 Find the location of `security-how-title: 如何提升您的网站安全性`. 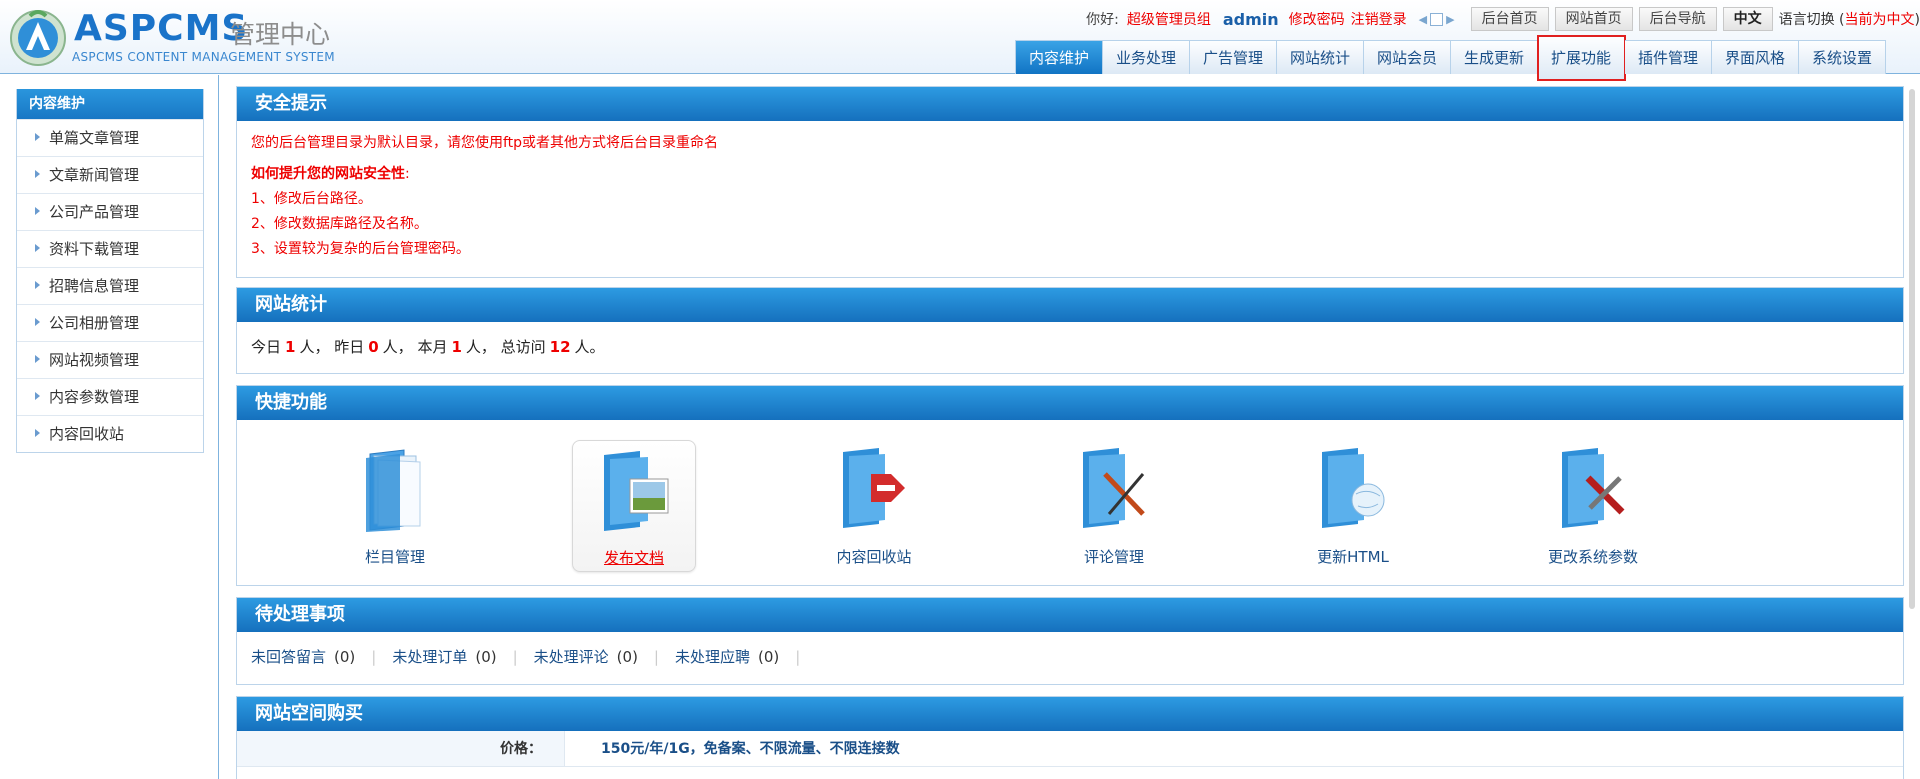

security-how-title: 如何提升您的网站安全性 is located at coordinates (328, 174).